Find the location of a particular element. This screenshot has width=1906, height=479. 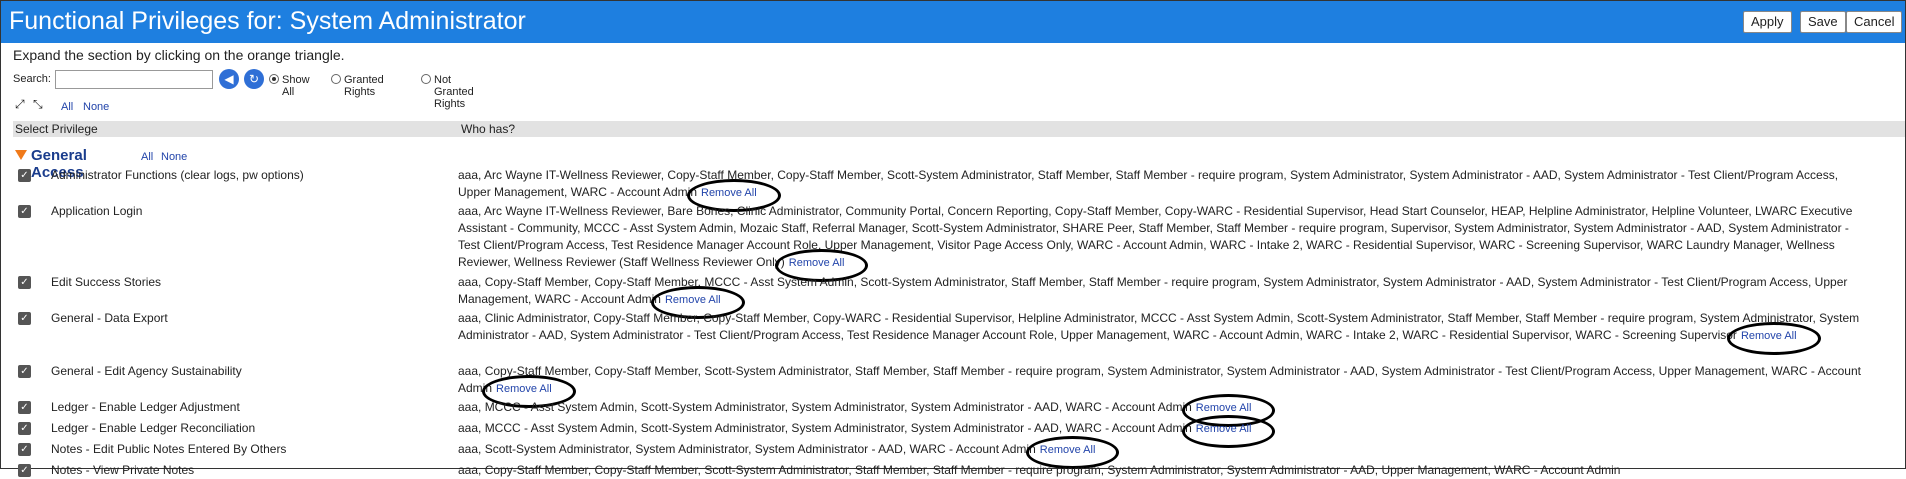

radio-label-not-granted-rights: Not Granted Rights is located at coordinates (454, 92).